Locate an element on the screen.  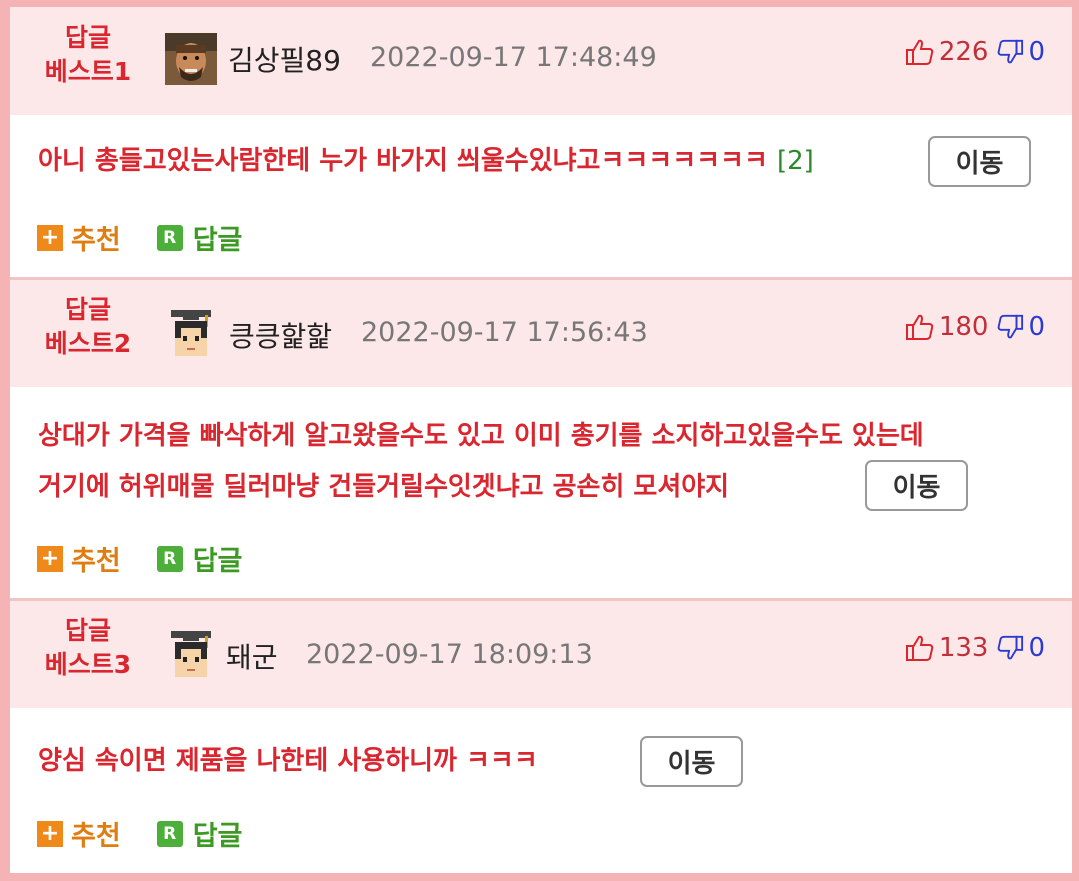
author-nickname: 김상필89 is located at coordinates (284, 59).